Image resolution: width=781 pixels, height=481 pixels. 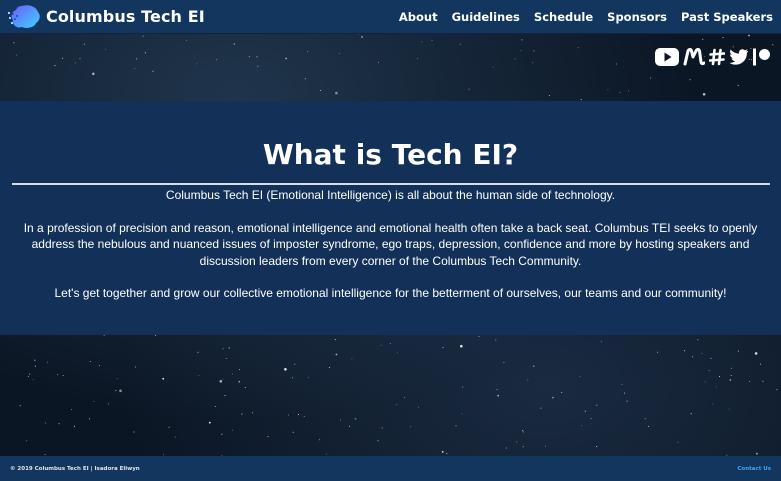 What do you see at coordinates (390, 184) in the screenshot?
I see `divider` at bounding box center [390, 184].